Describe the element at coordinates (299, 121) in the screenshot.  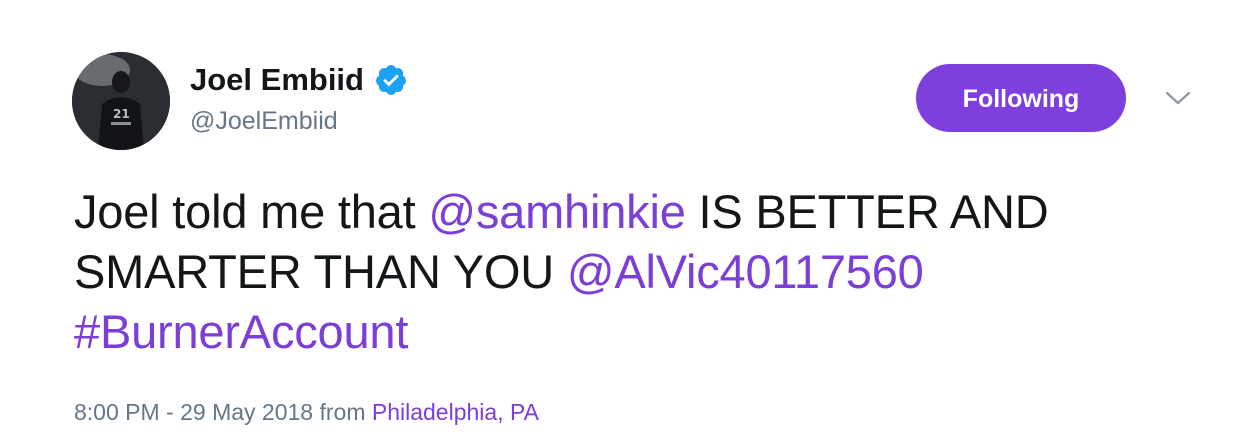
I see `handle: @JoelEmbiid` at that location.